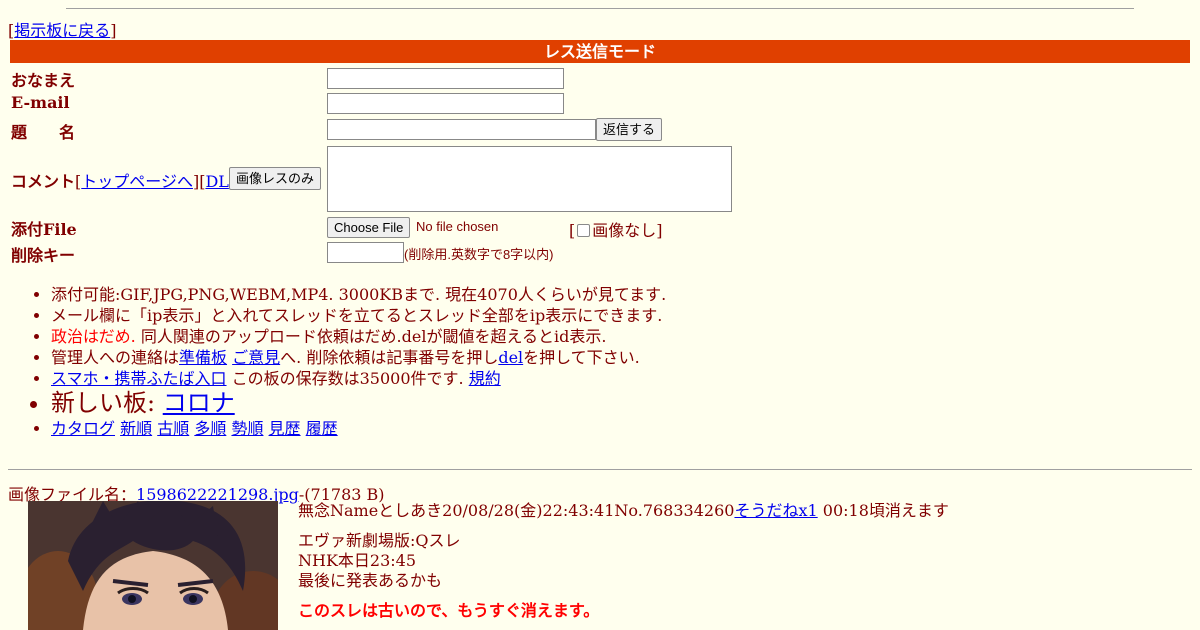  I want to click on no-image-checkbox, so click(584, 230).